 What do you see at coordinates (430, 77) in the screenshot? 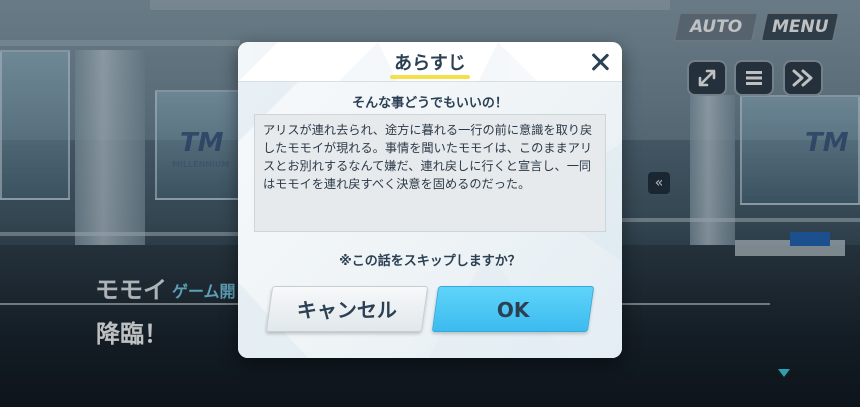
I see `title-underline` at bounding box center [430, 77].